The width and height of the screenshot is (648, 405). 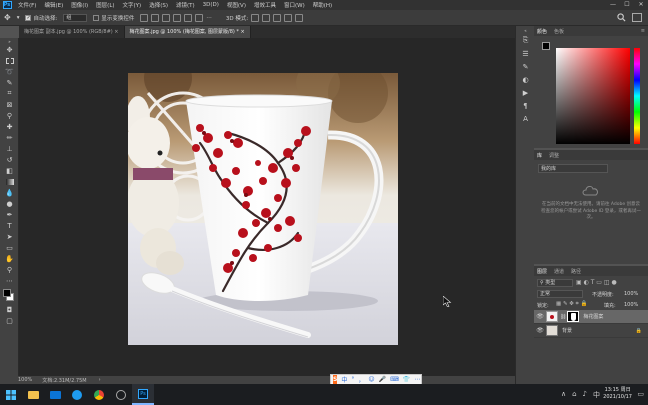 I want to click on layer-name: 梅花图案, so click(x=593, y=316).